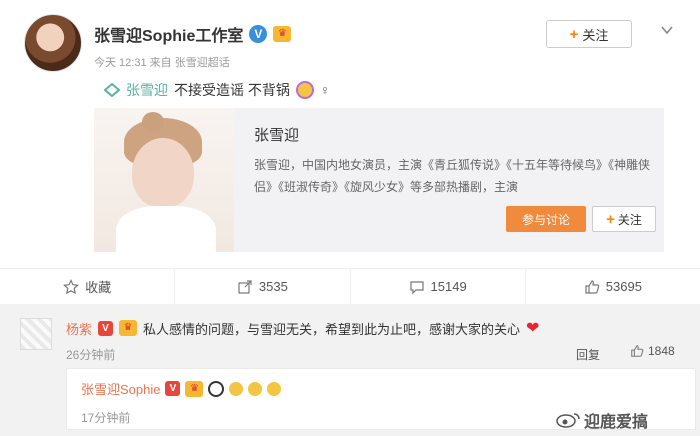 The height and width of the screenshot is (436, 700). I want to click on repost-count: 3535, so click(273, 286).